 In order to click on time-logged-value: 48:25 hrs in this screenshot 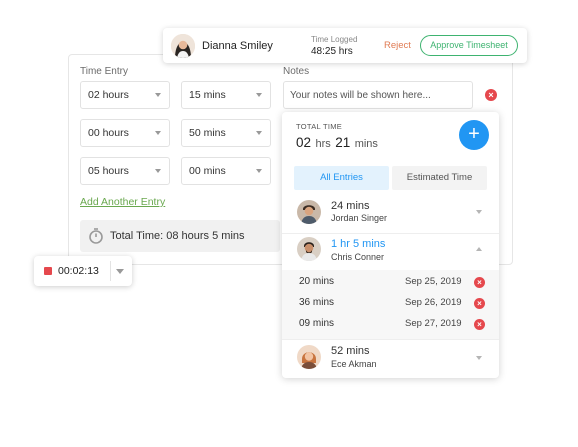, I will do `click(332, 51)`.